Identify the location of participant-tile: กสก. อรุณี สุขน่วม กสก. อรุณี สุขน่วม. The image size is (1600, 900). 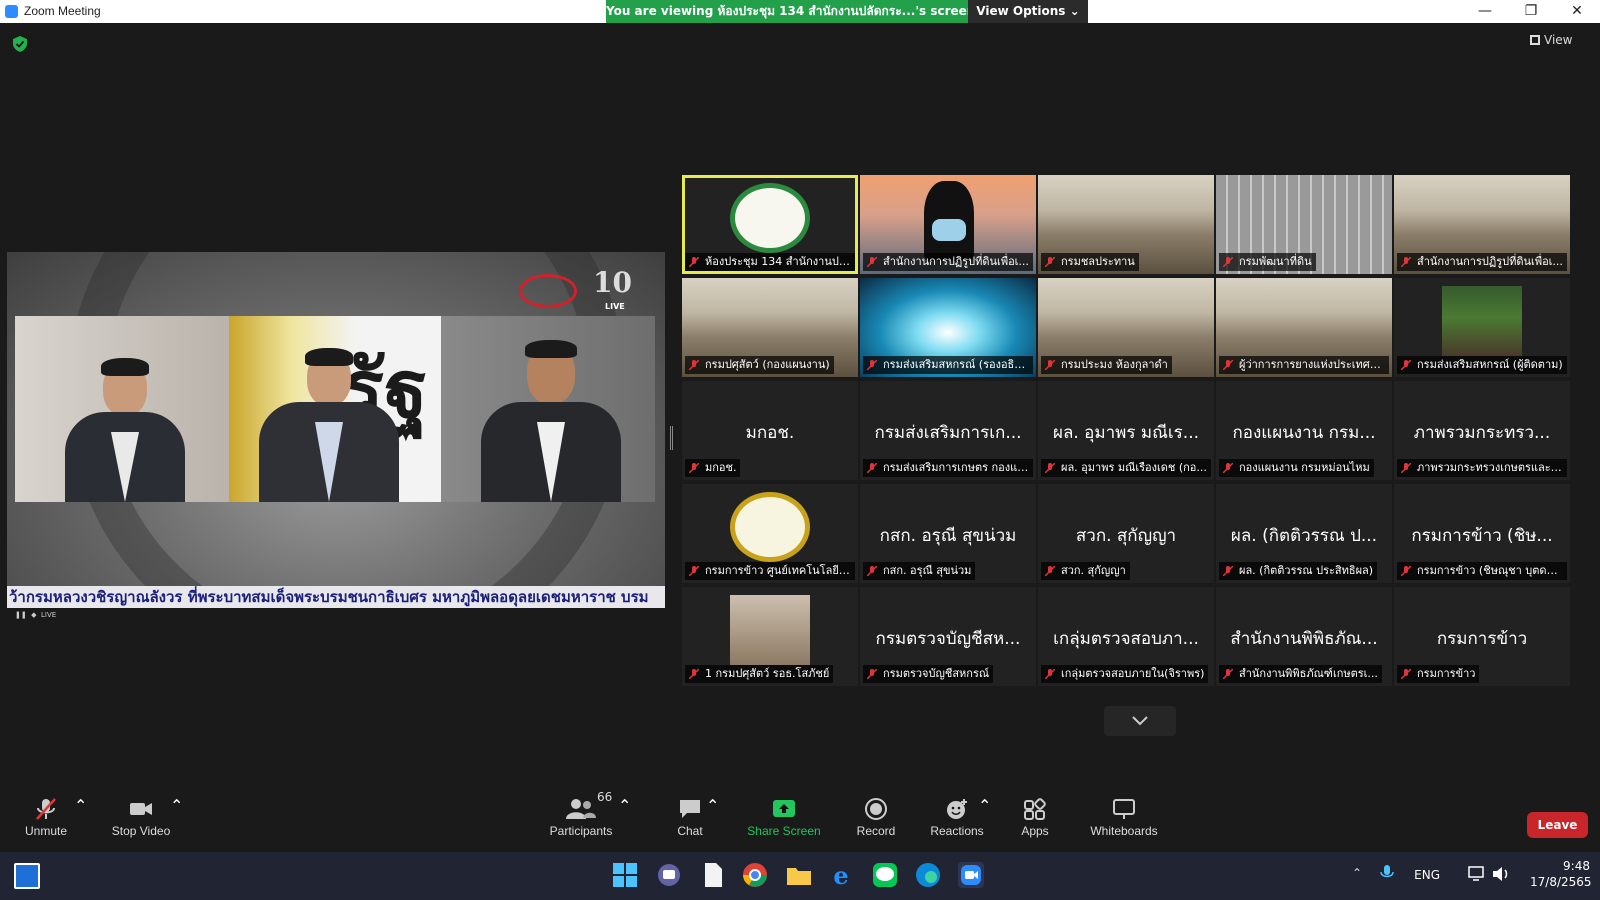
(948, 533).